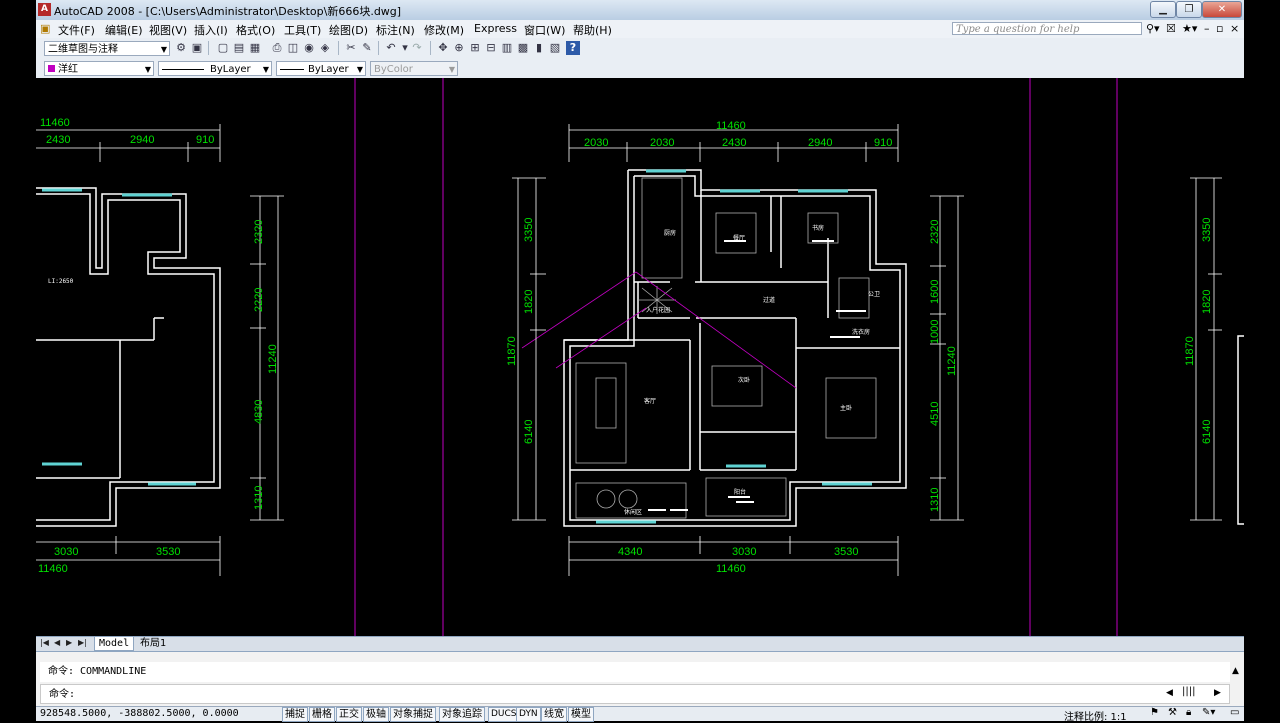 The width and height of the screenshot is (1280, 723). I want to click on print-icon: ⎙, so click(277, 48).